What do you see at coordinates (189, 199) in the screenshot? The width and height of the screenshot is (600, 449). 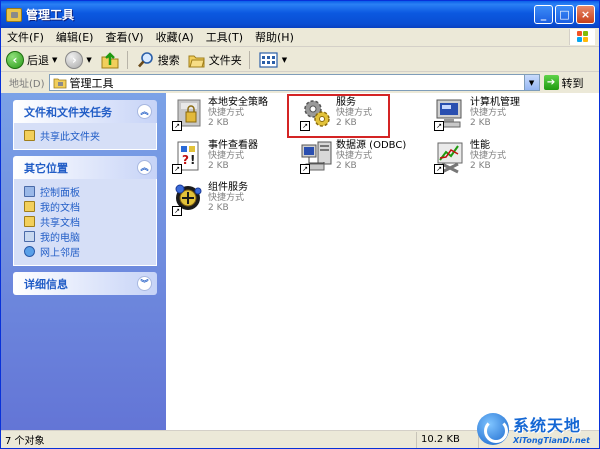 I see `component-services-icon: ↗` at bounding box center [189, 199].